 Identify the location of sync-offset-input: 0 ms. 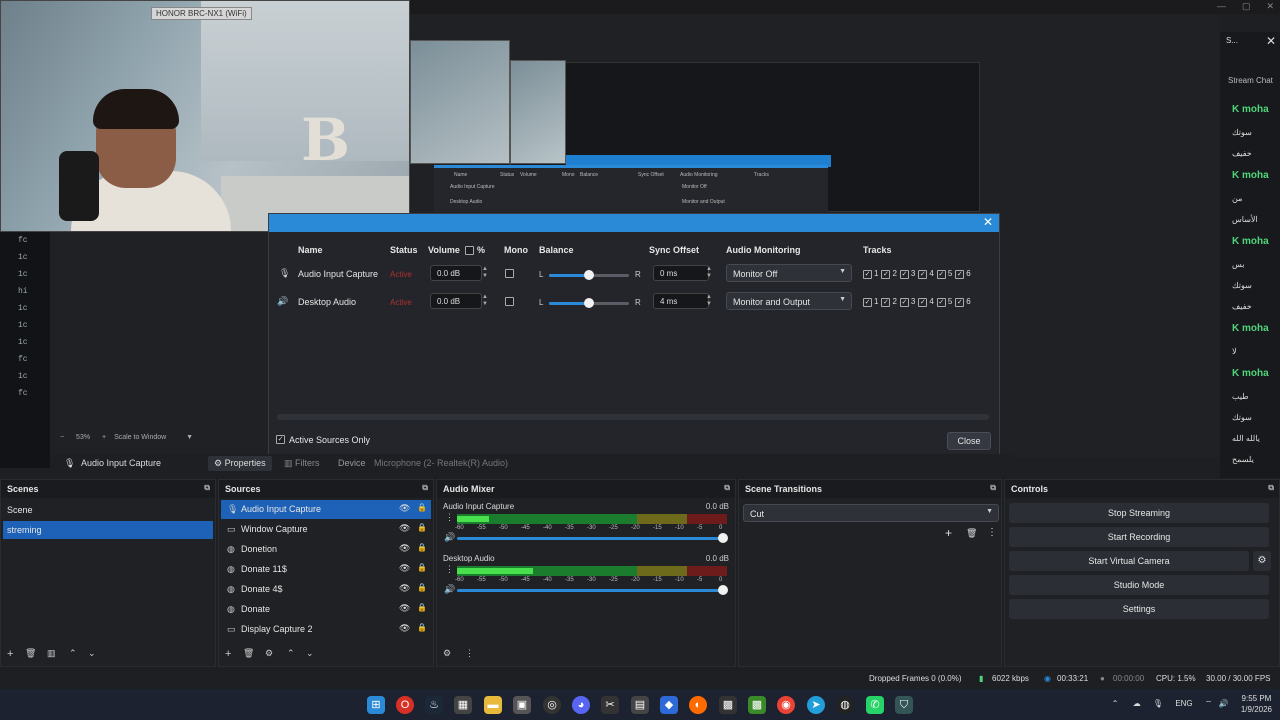
(681, 273).